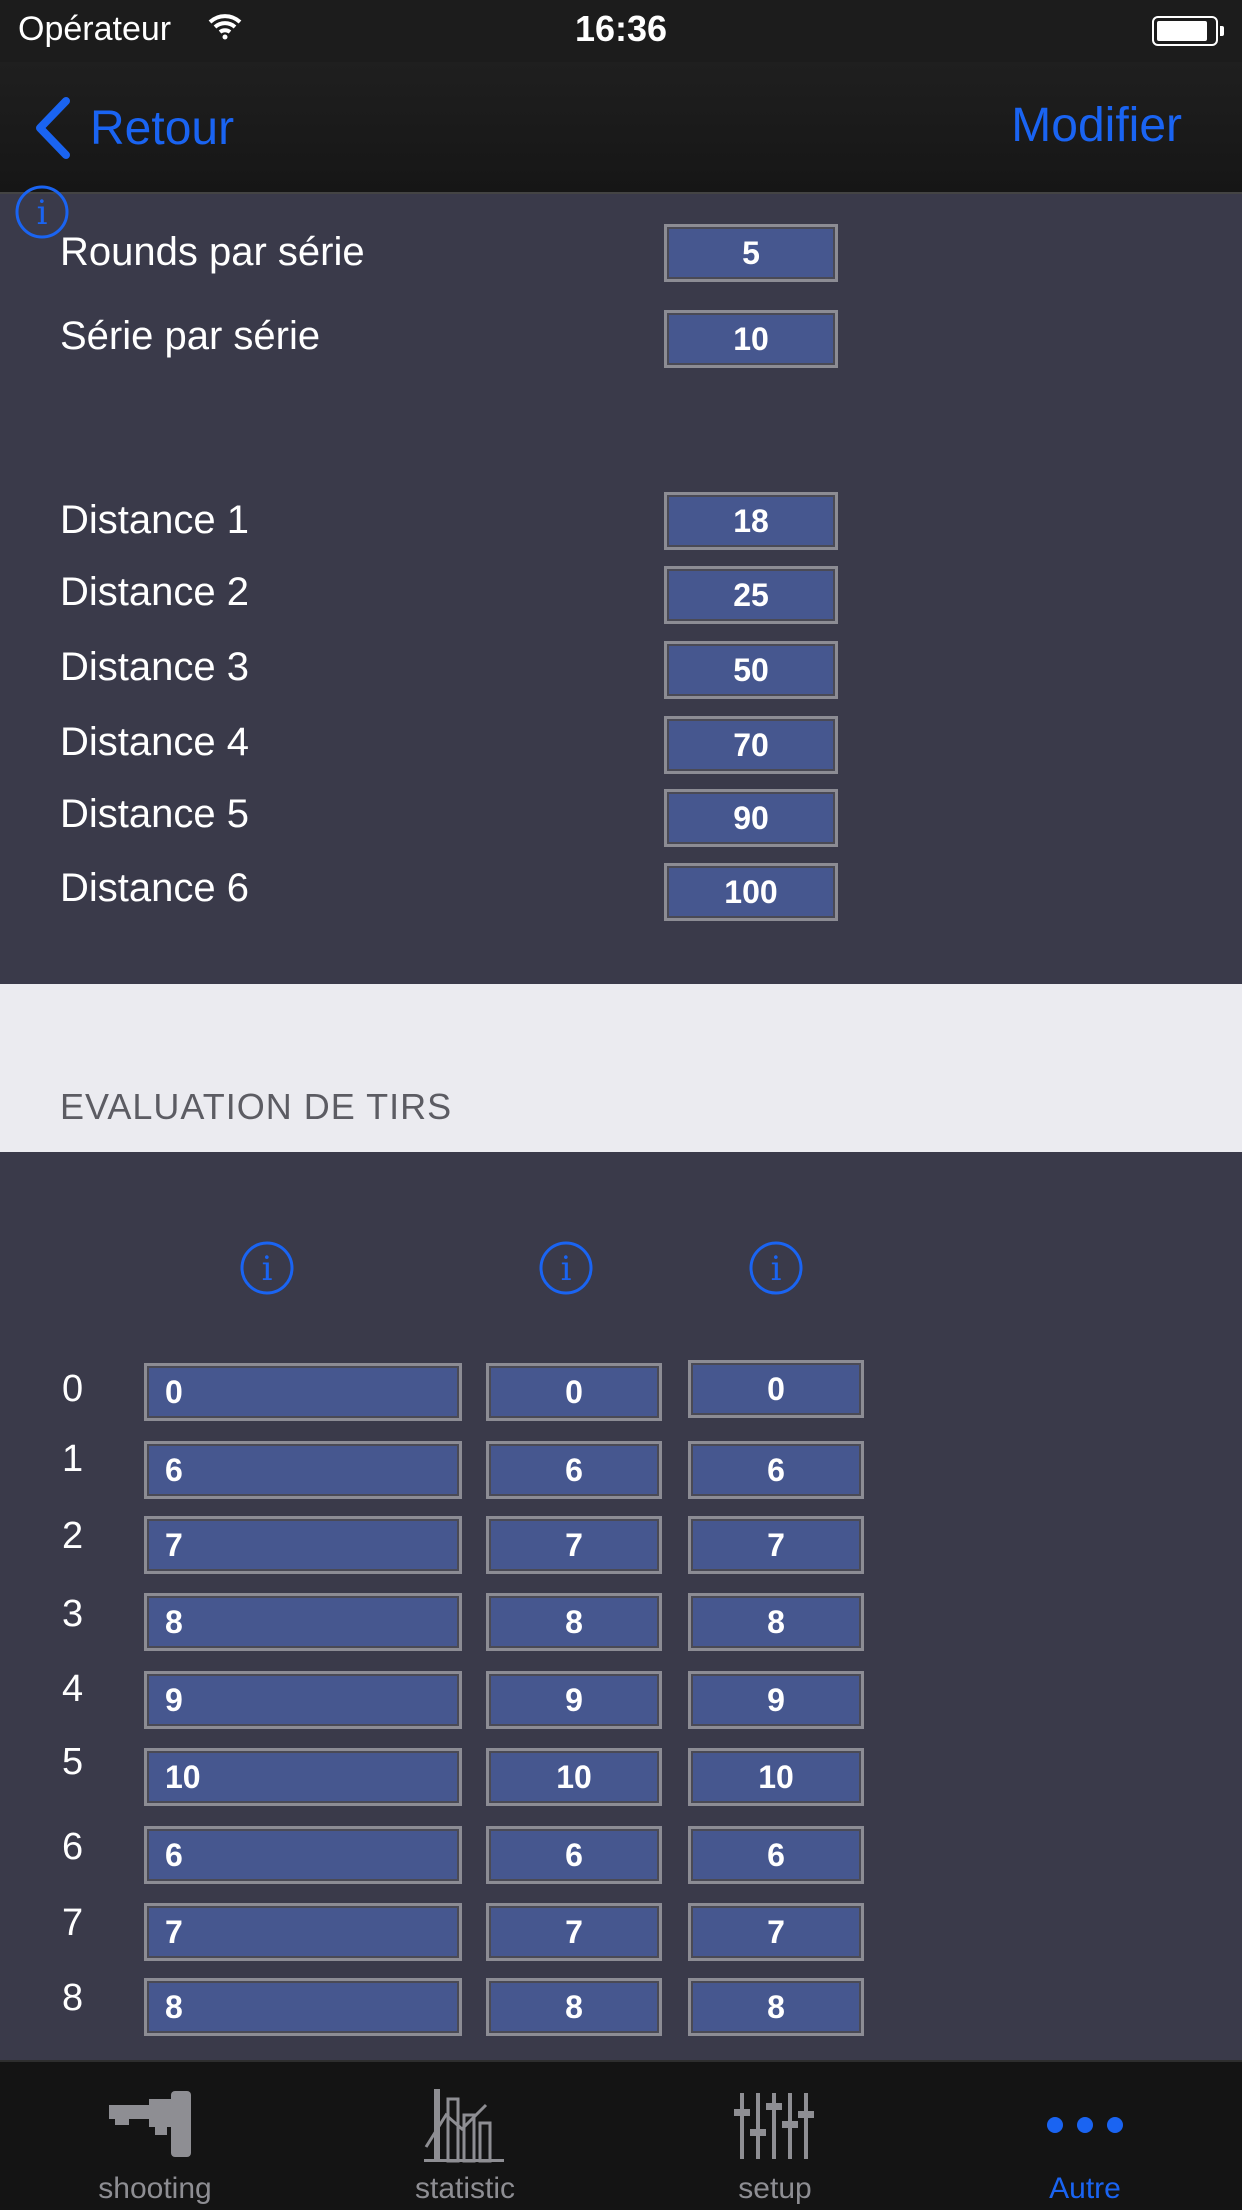  Describe the element at coordinates (621, 28) in the screenshot. I see `clock: 16:36` at that location.